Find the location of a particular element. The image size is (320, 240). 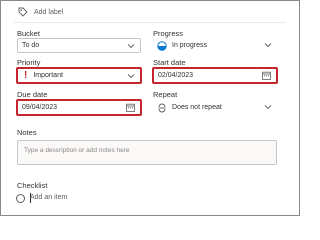

start-date-field: 02/04/2023 is located at coordinates (215, 75).